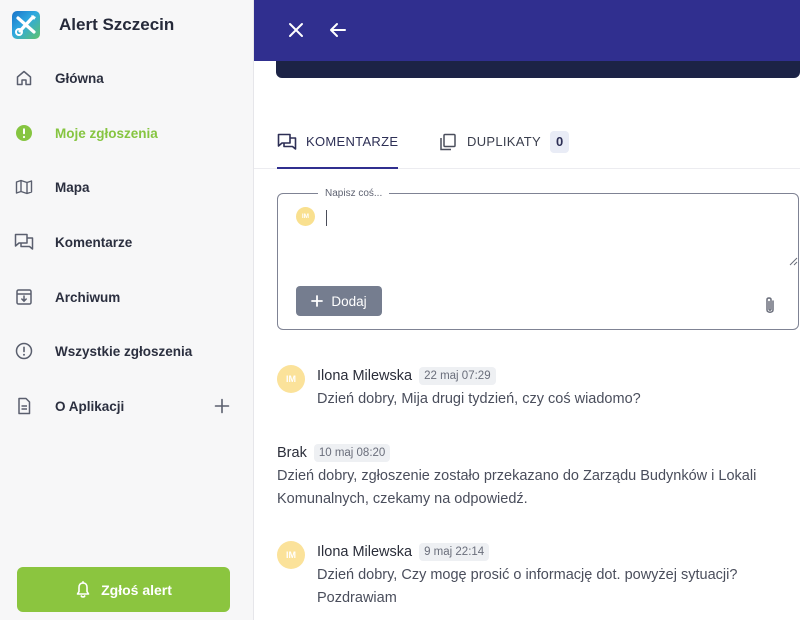 The height and width of the screenshot is (620, 800). I want to click on duplicates-count-badge: 0, so click(559, 142).